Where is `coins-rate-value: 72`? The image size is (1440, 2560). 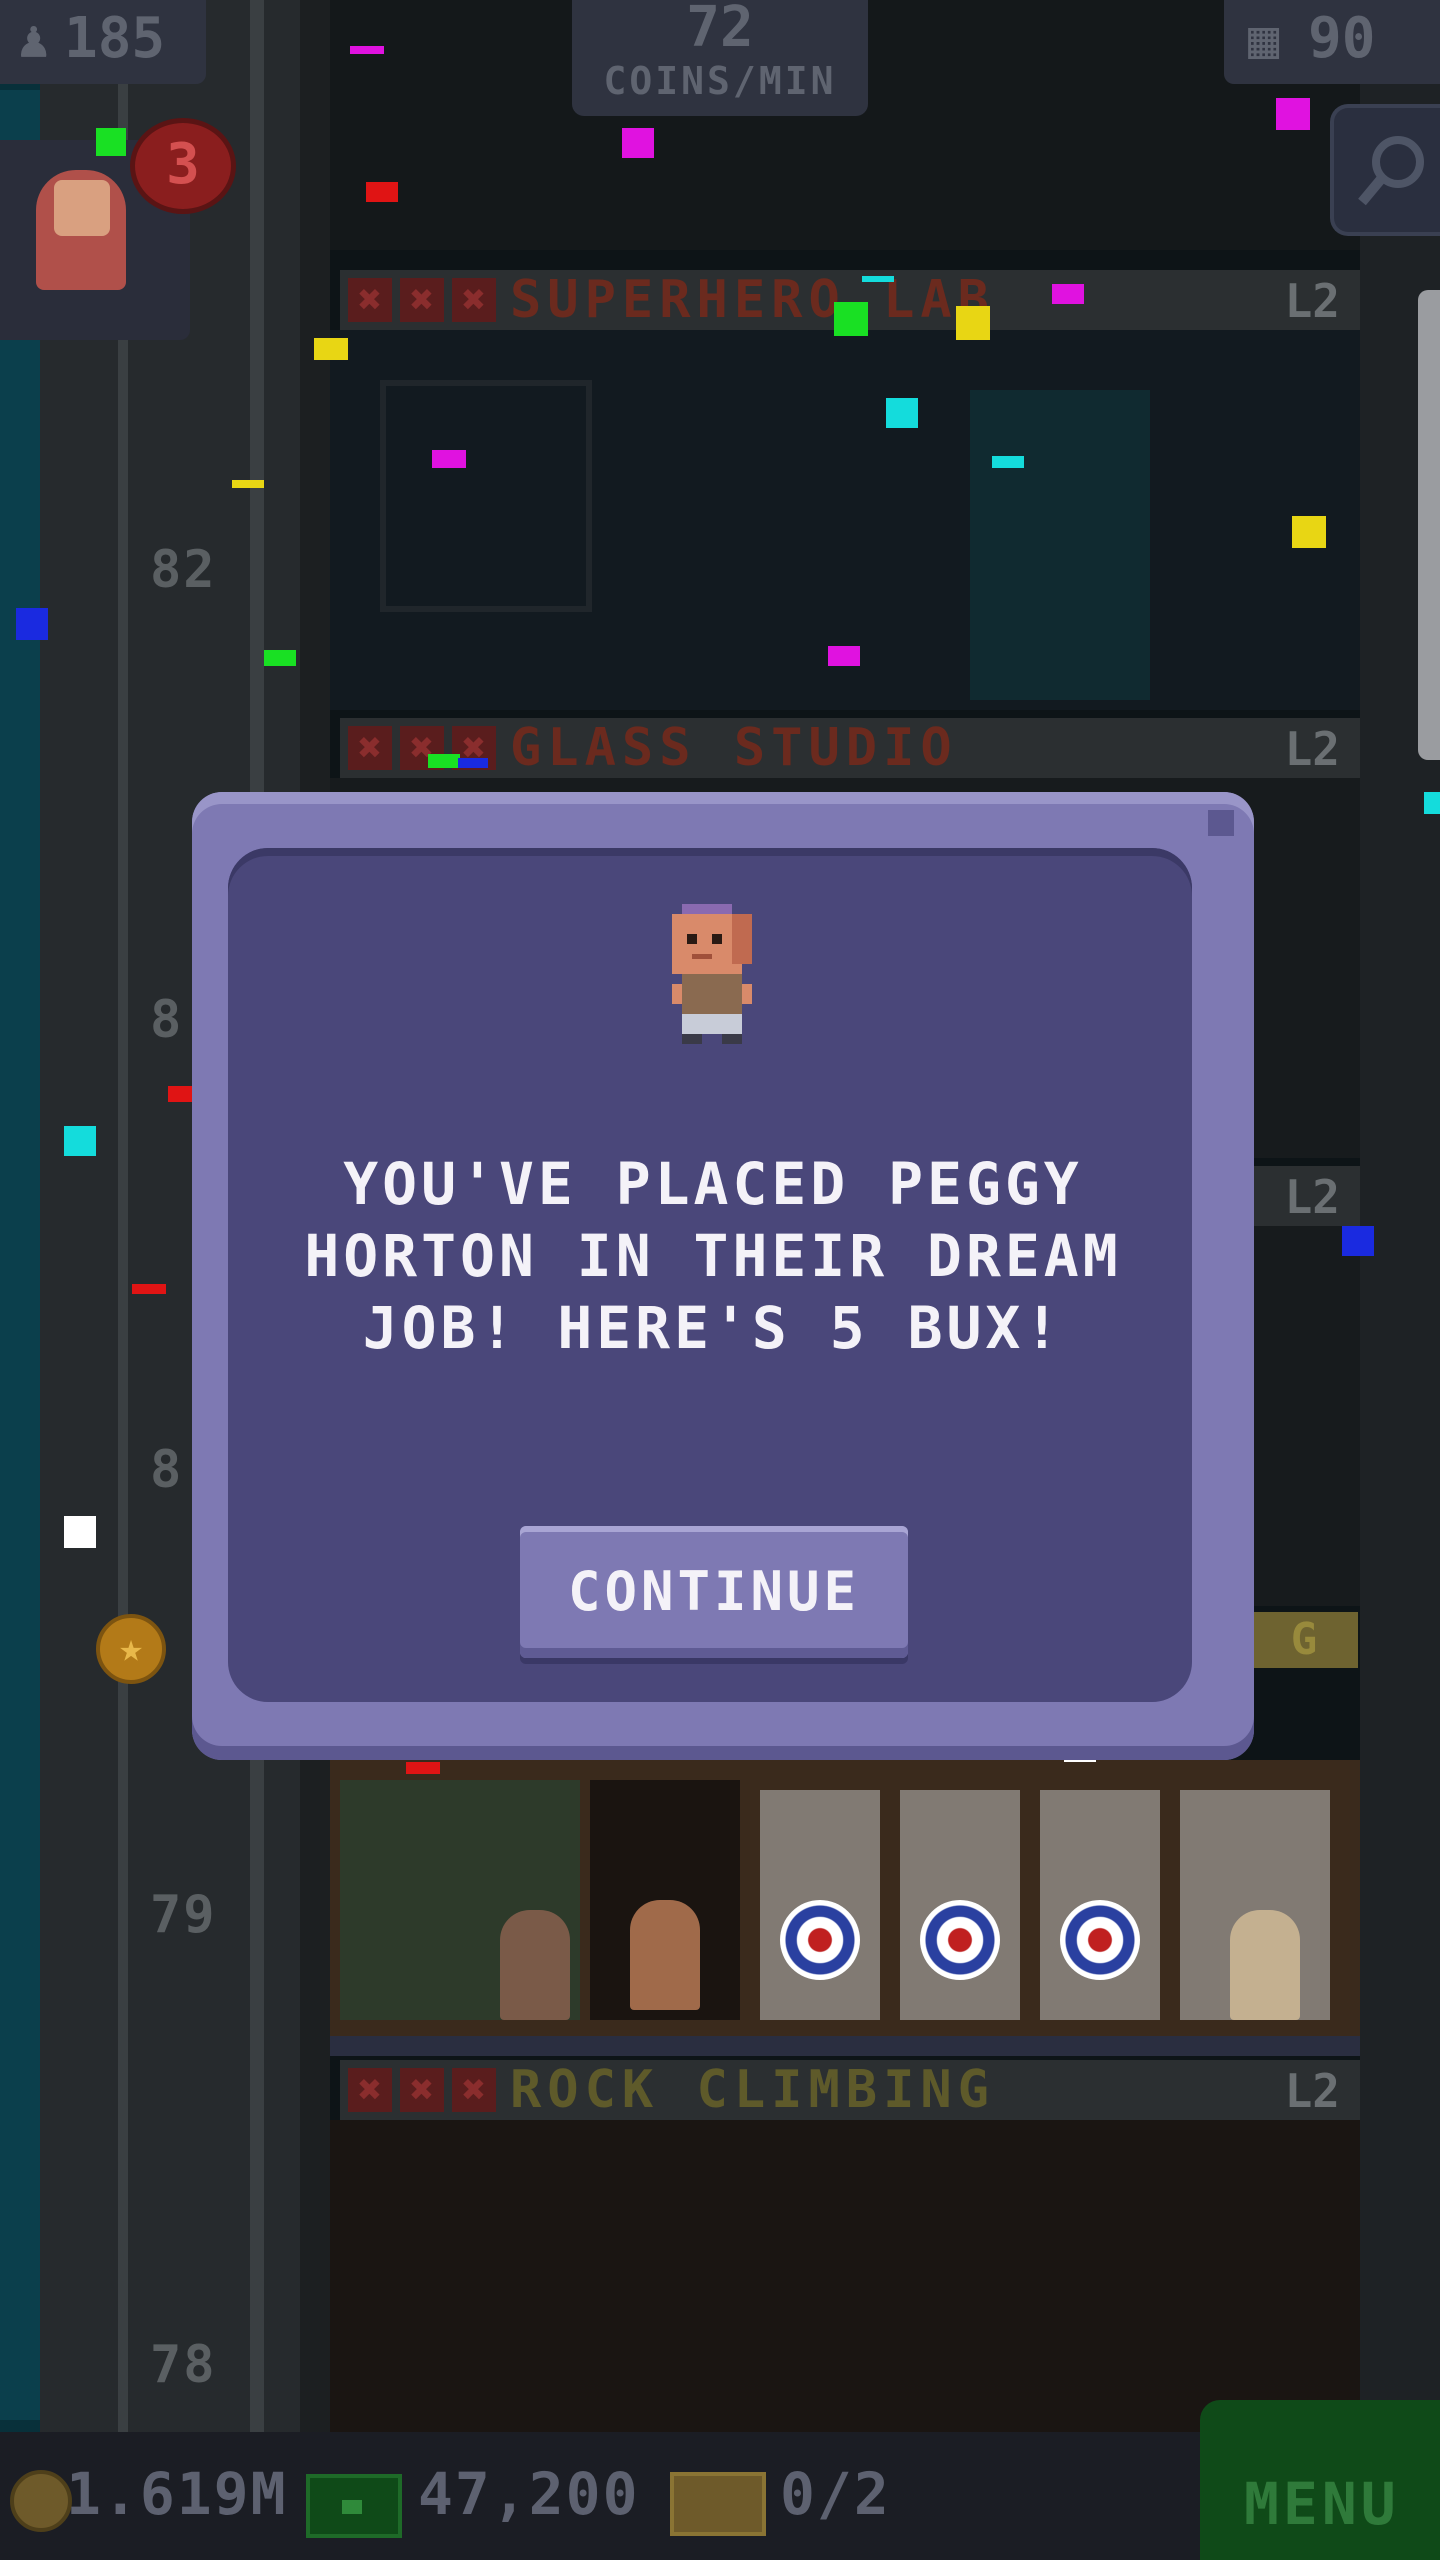
coins-rate-value: 72 is located at coordinates (720, 30).